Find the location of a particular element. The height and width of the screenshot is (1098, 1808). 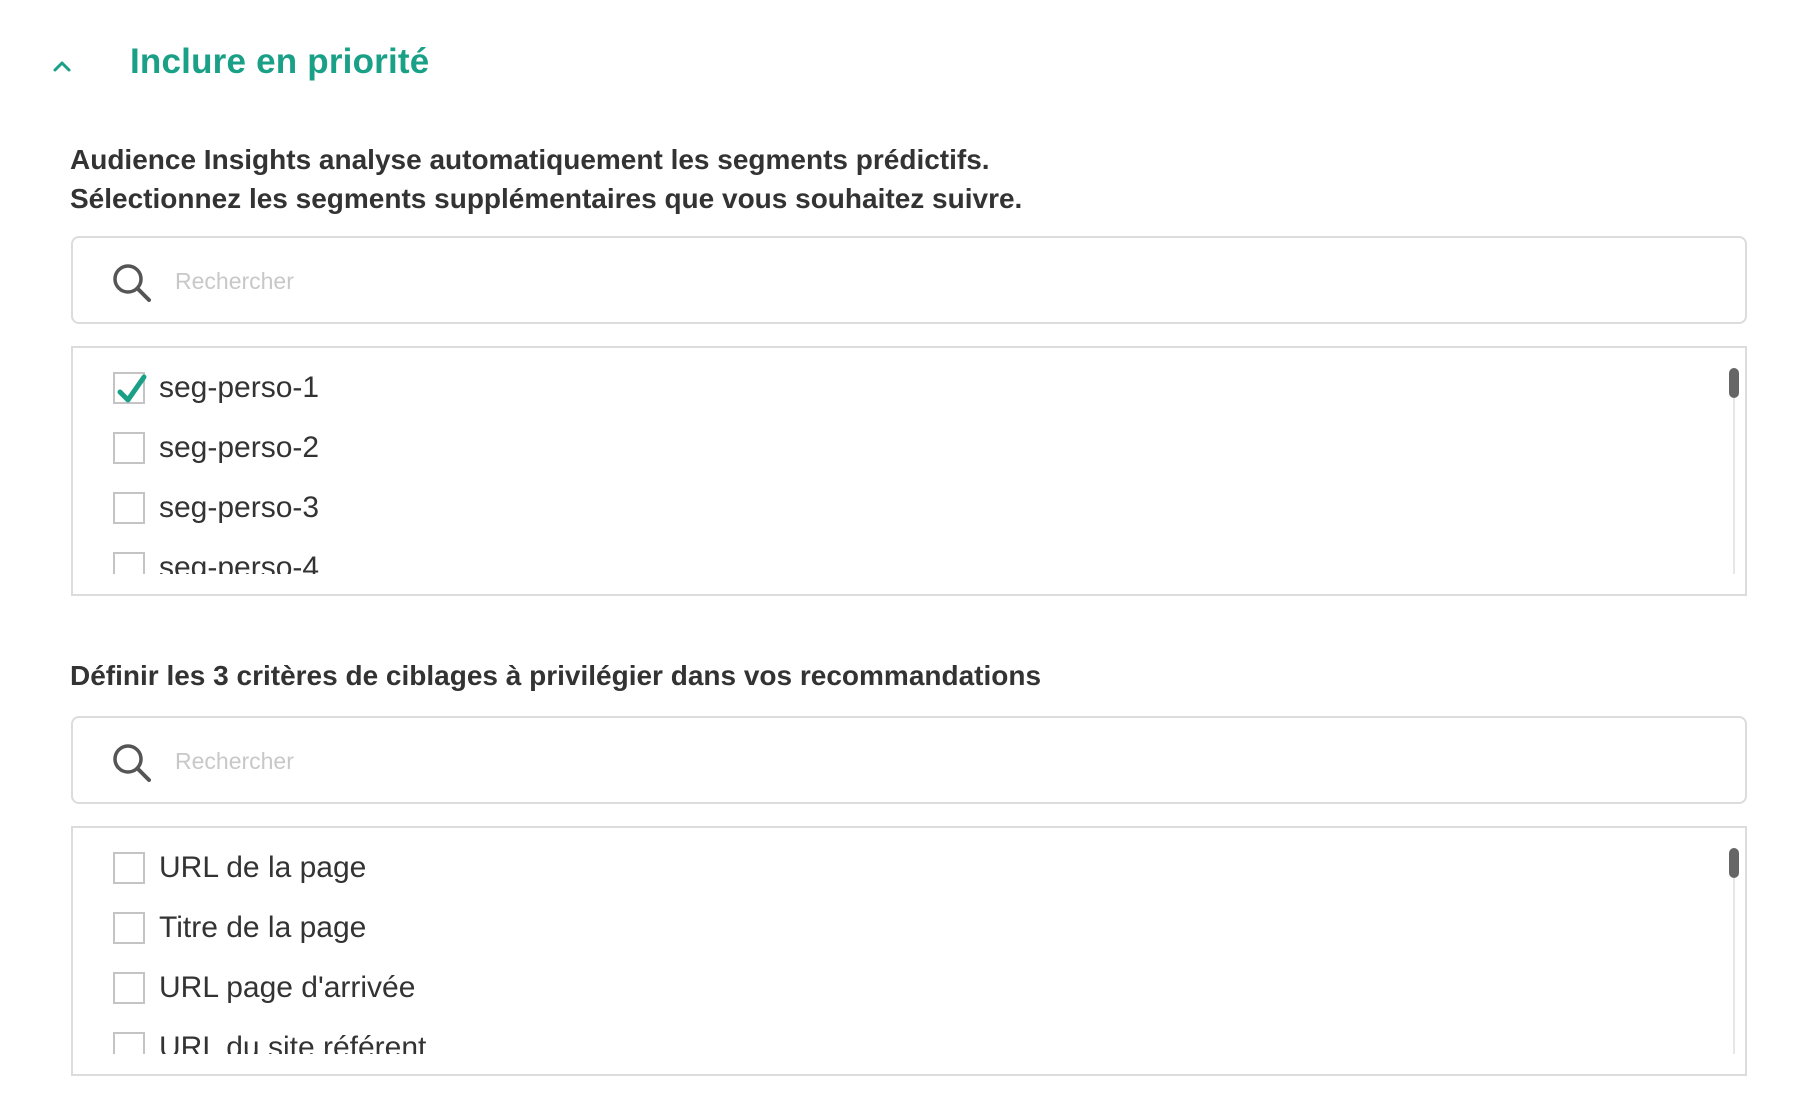

segments-search-box is located at coordinates (909, 280).